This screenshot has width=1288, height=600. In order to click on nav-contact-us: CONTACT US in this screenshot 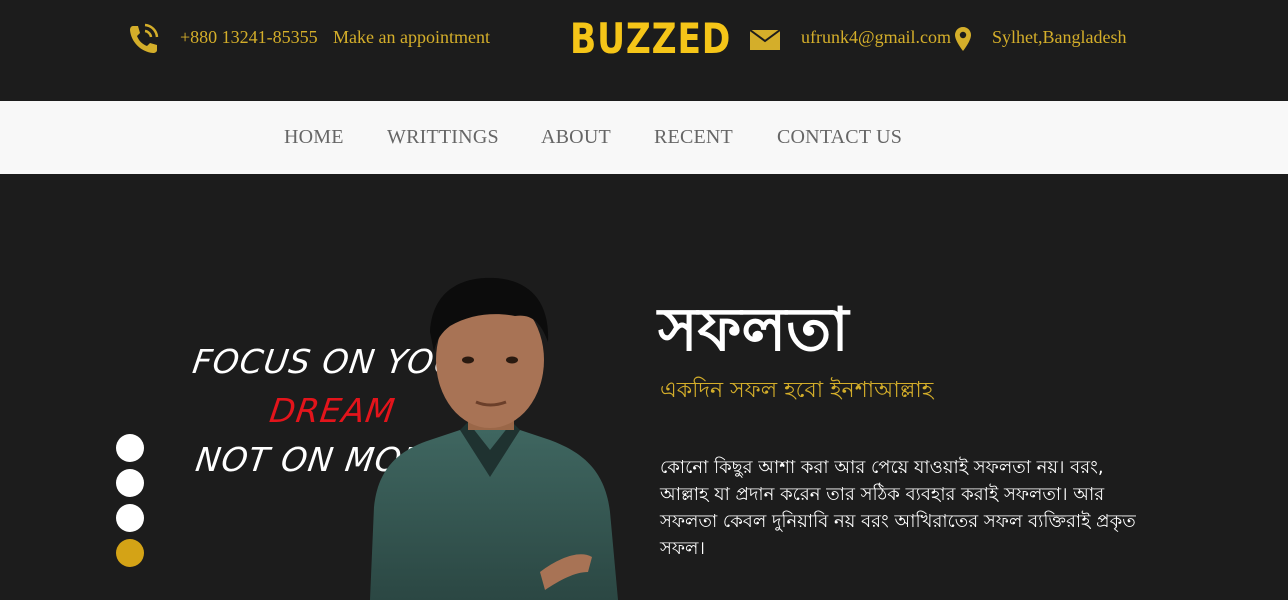, I will do `click(839, 137)`.